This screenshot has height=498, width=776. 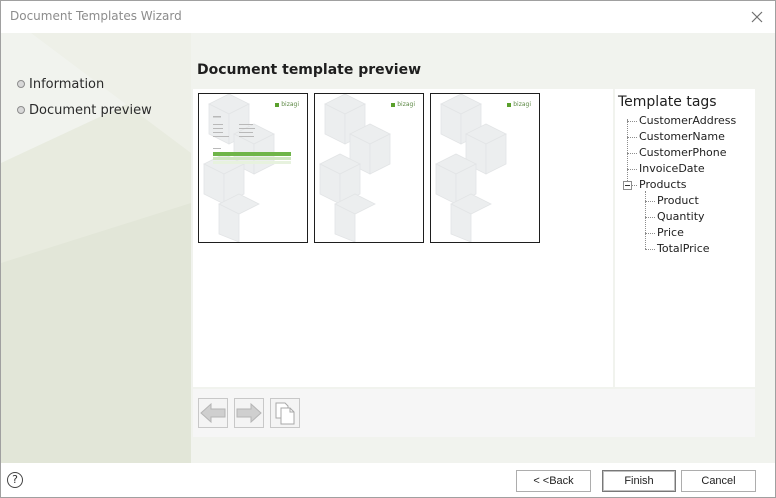 I want to click on arrow-right-icon, so click(x=249, y=413).